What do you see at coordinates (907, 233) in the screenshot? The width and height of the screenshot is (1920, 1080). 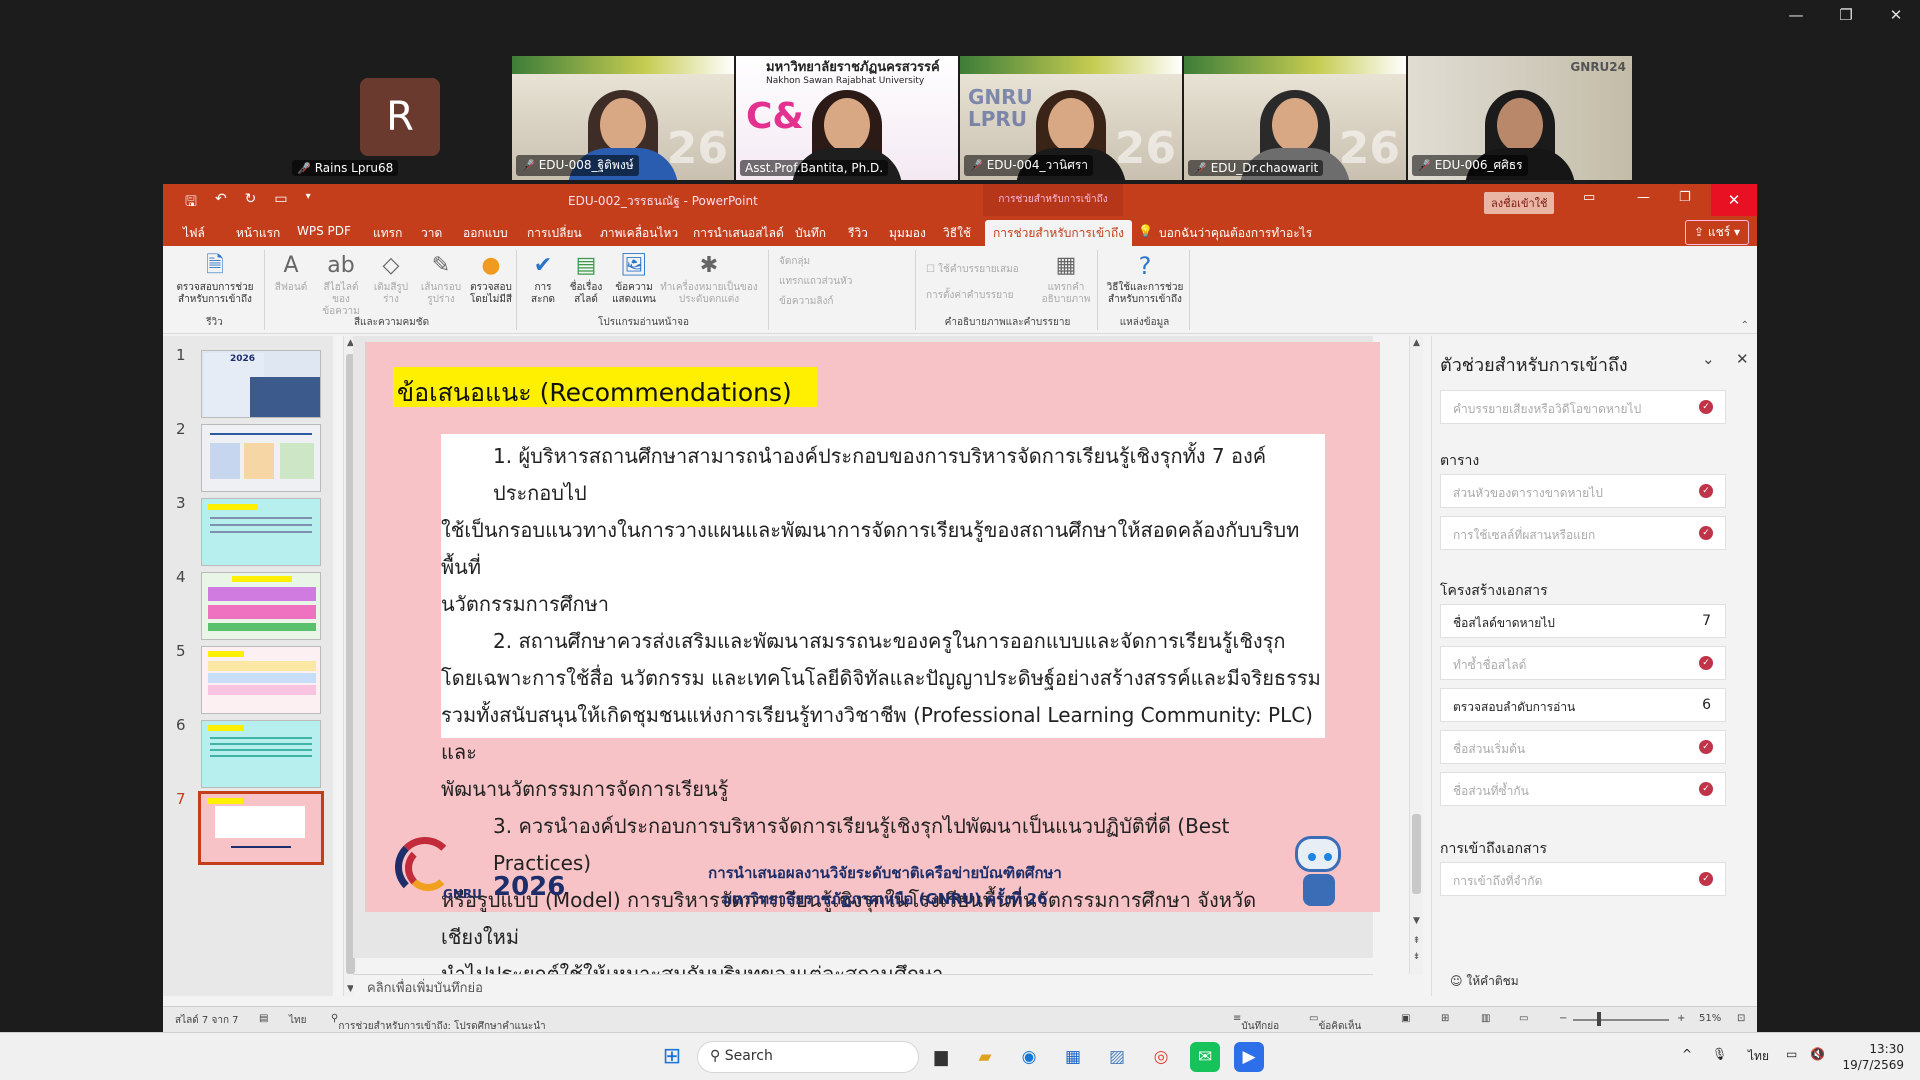 I see `tab-view: มุมมอง` at bounding box center [907, 233].